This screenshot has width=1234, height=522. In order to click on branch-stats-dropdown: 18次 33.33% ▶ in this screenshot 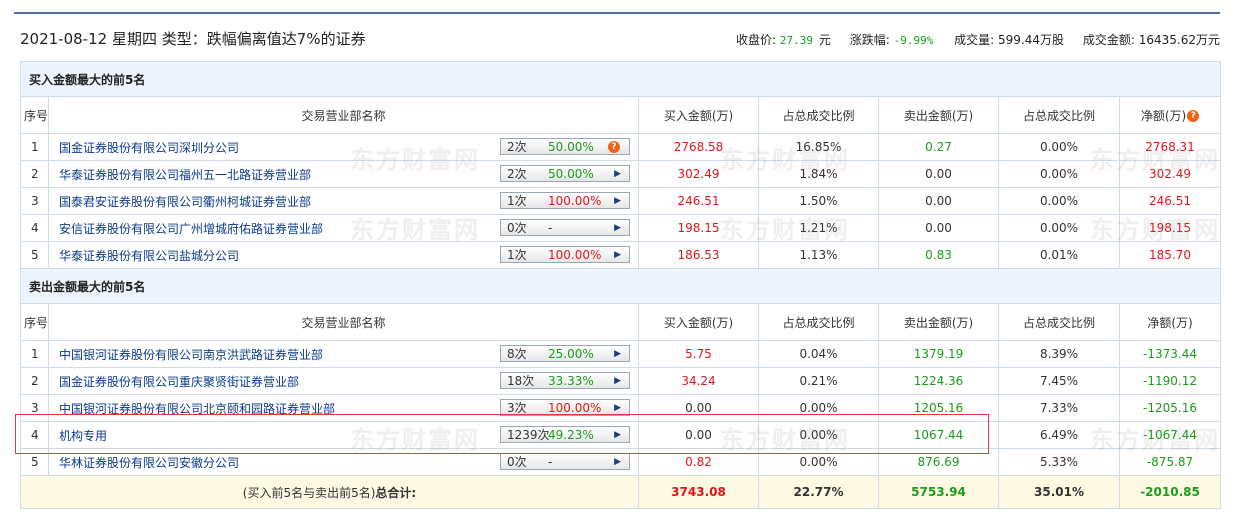, I will do `click(565, 380)`.